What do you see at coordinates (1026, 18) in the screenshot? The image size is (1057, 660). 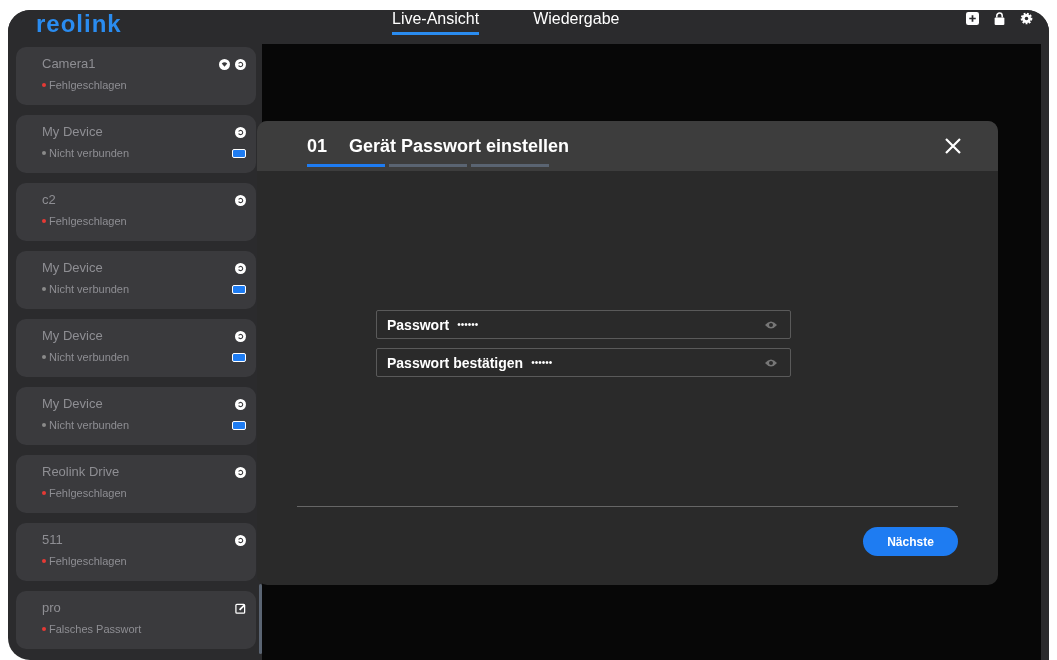 I see `settings-icon` at bounding box center [1026, 18].